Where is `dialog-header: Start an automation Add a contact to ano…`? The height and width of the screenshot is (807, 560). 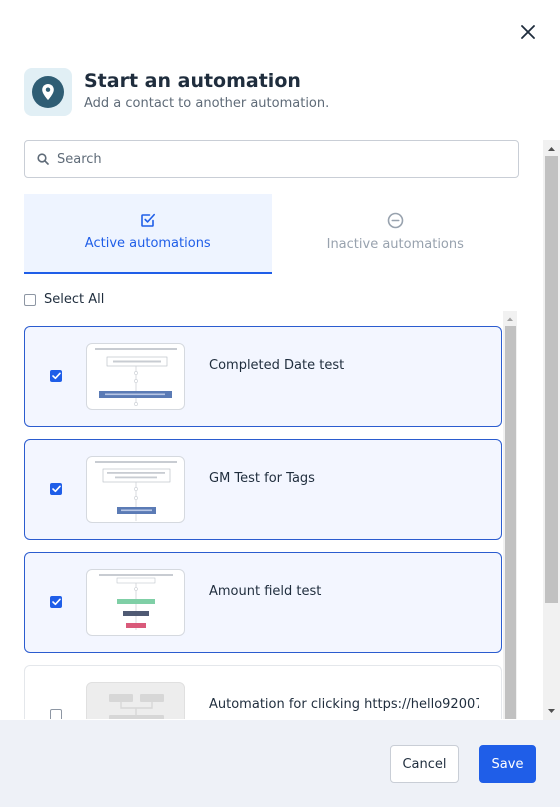
dialog-header: Start an automation Add a contact to ano… is located at coordinates (176, 92).